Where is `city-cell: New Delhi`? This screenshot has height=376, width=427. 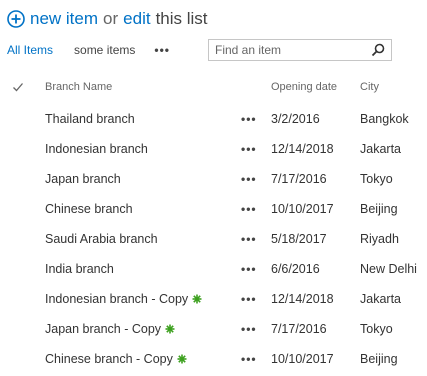 city-cell: New Delhi is located at coordinates (388, 269).